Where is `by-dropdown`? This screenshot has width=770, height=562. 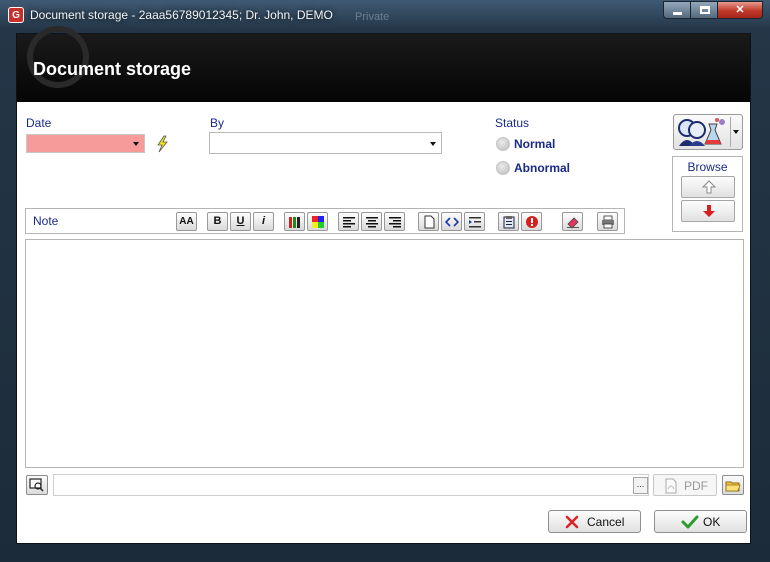 by-dropdown is located at coordinates (325, 143).